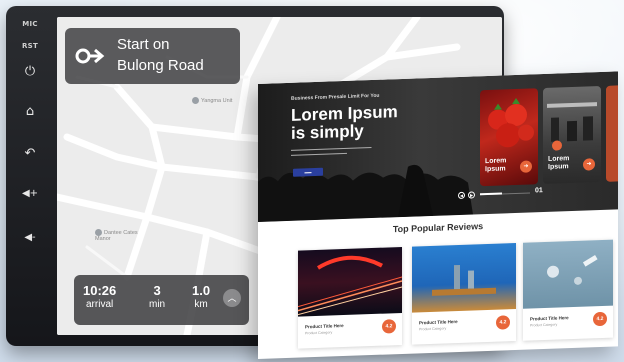 Image resolution: width=624 pixels, height=362 pixels. What do you see at coordinates (344, 122) in the screenshot?
I see `hero-title: Lorem Ipsum is simply` at bounding box center [344, 122].